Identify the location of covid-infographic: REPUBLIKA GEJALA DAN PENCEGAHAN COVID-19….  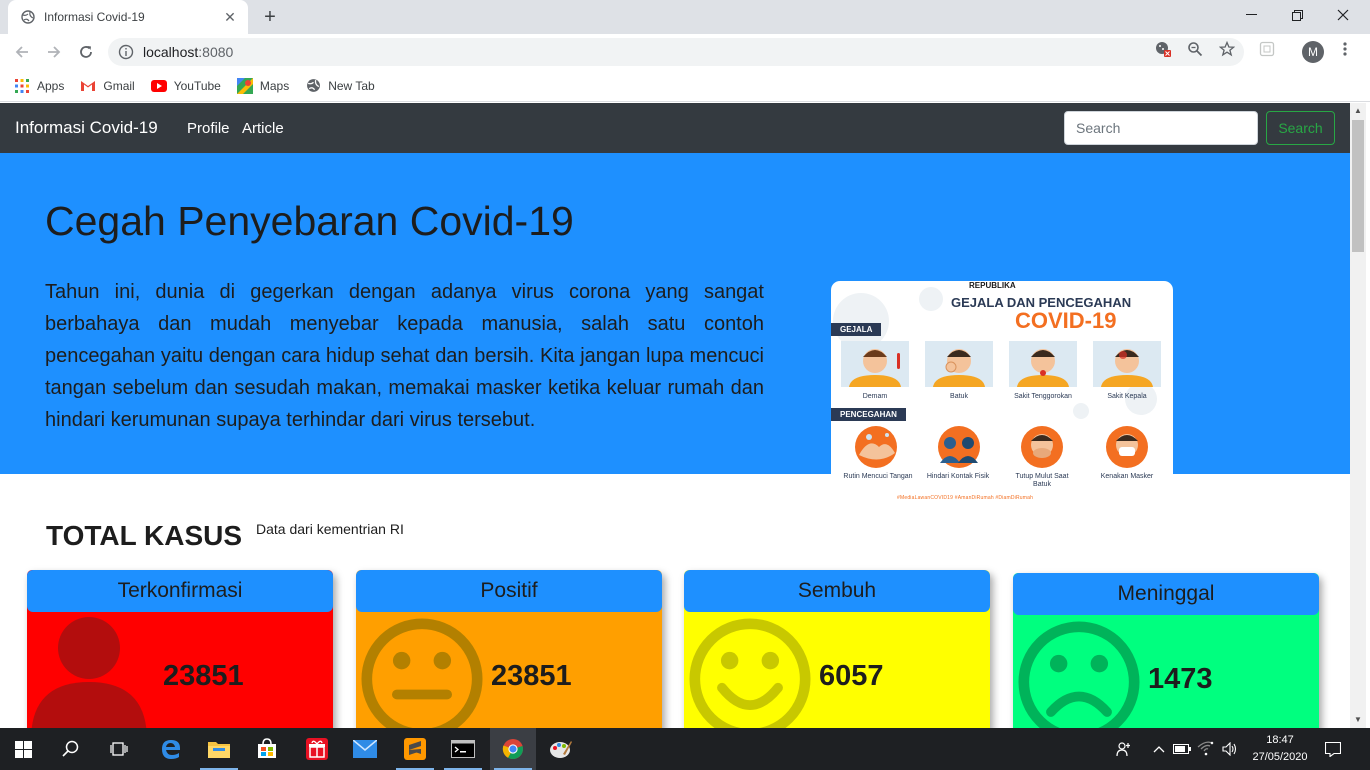
(1002, 393).